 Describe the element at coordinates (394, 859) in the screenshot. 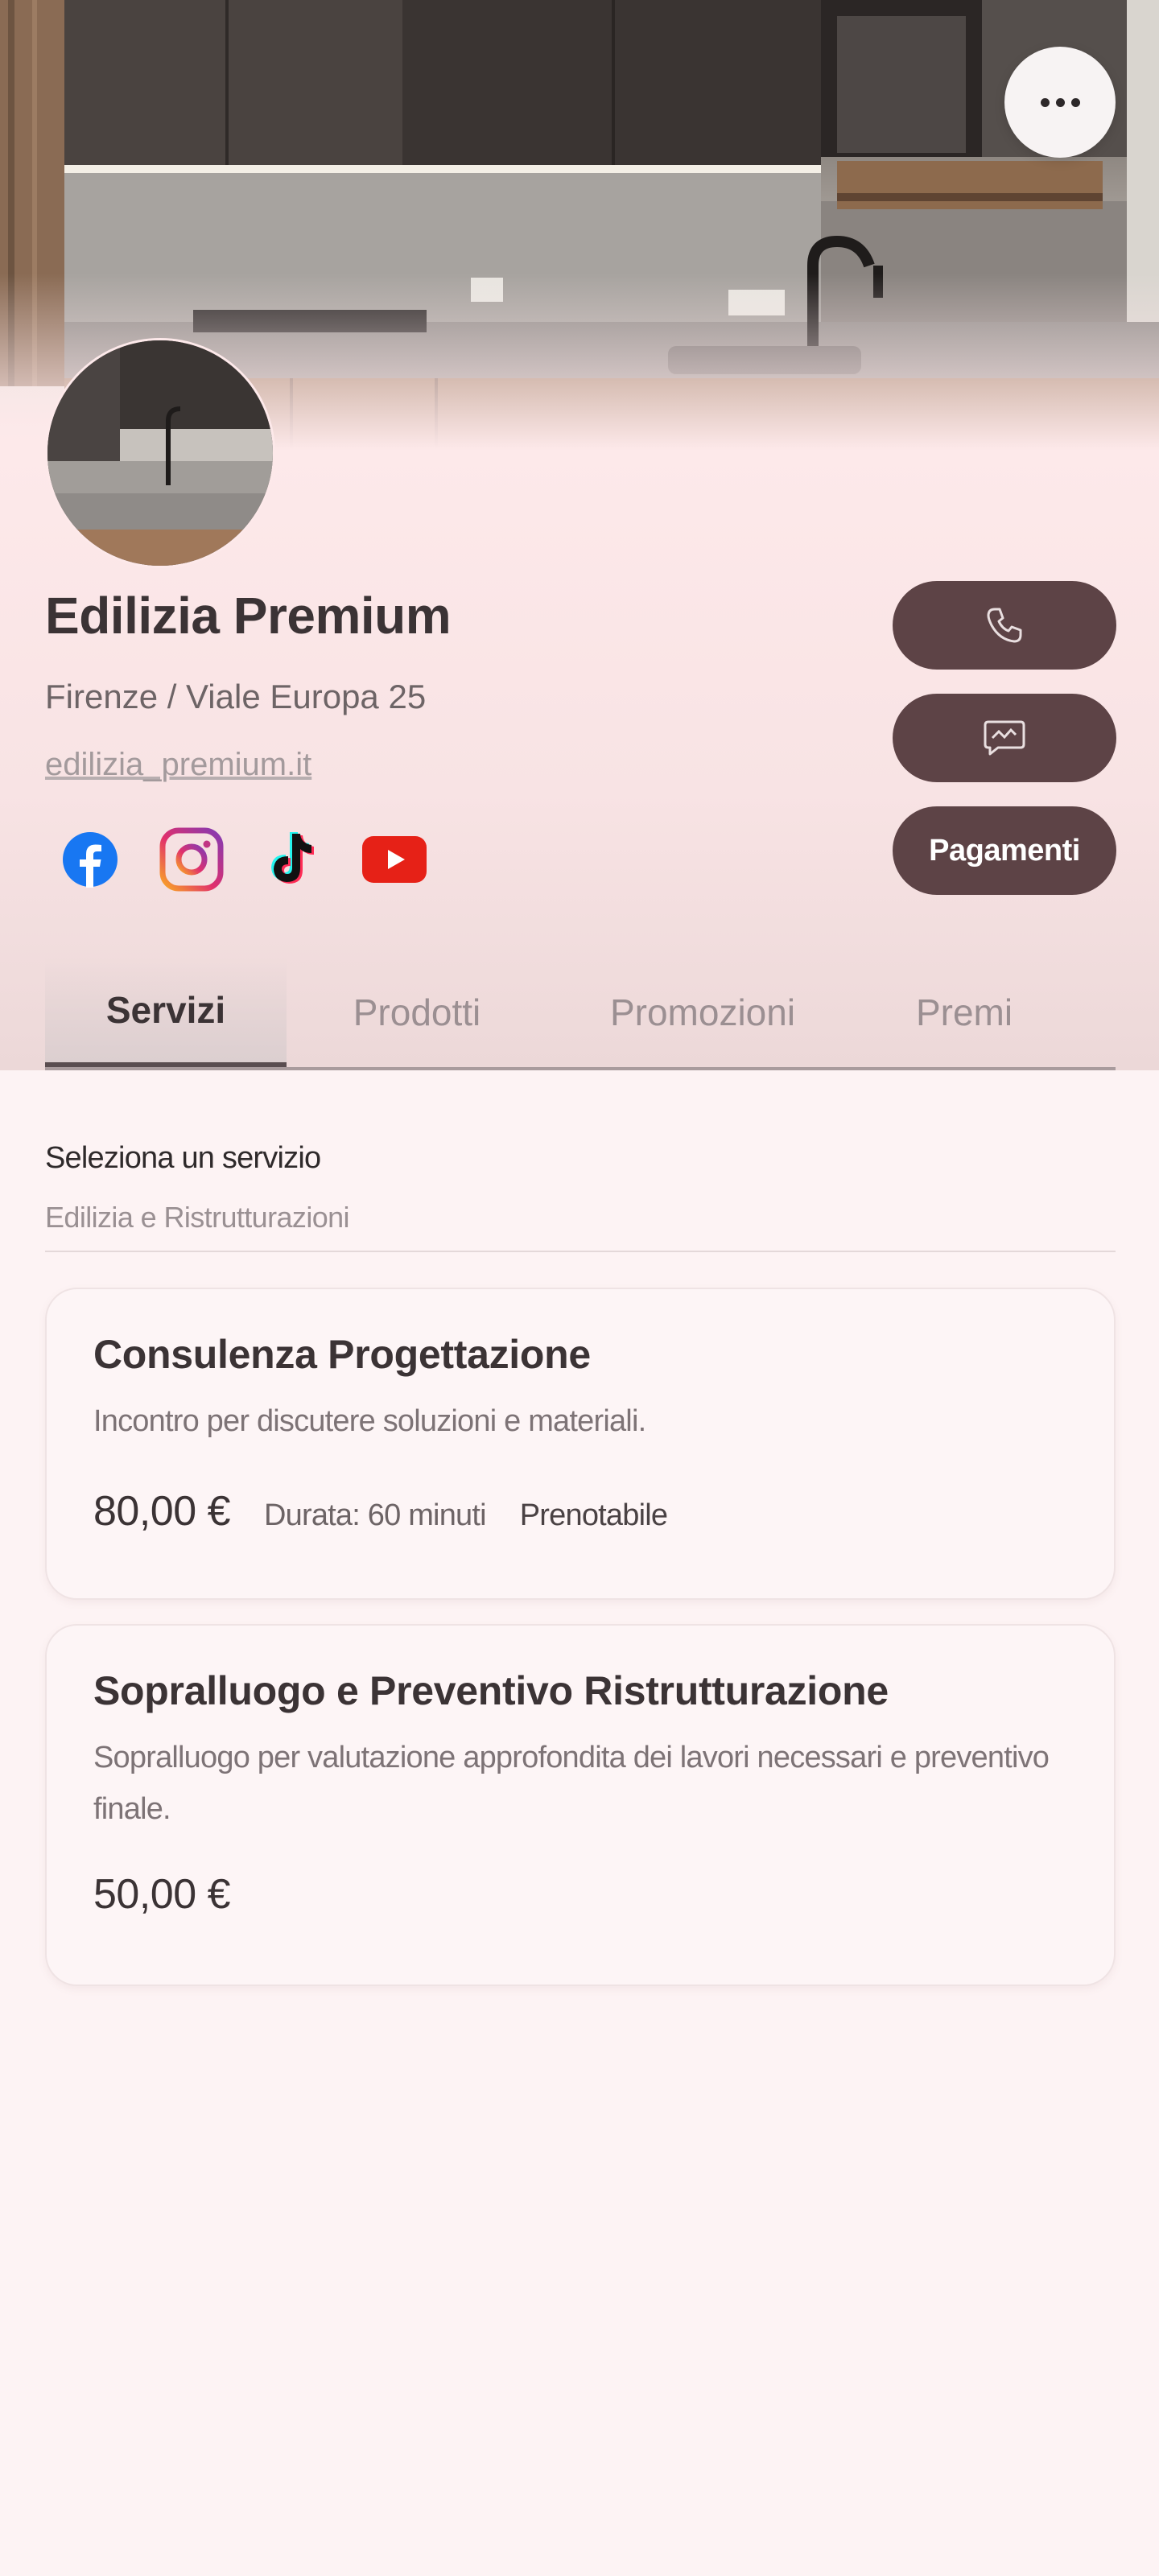

I see `youtube-icon` at that location.